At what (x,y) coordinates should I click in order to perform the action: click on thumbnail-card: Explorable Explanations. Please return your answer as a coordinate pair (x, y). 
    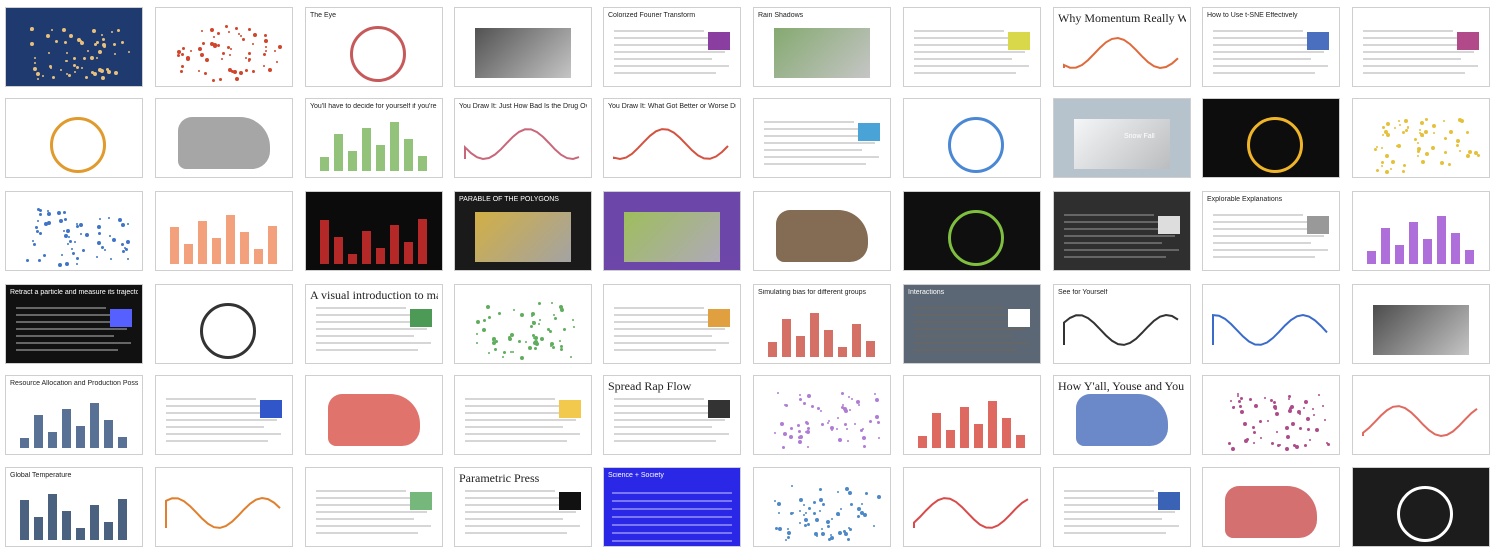
    Looking at the image, I should click on (1271, 231).